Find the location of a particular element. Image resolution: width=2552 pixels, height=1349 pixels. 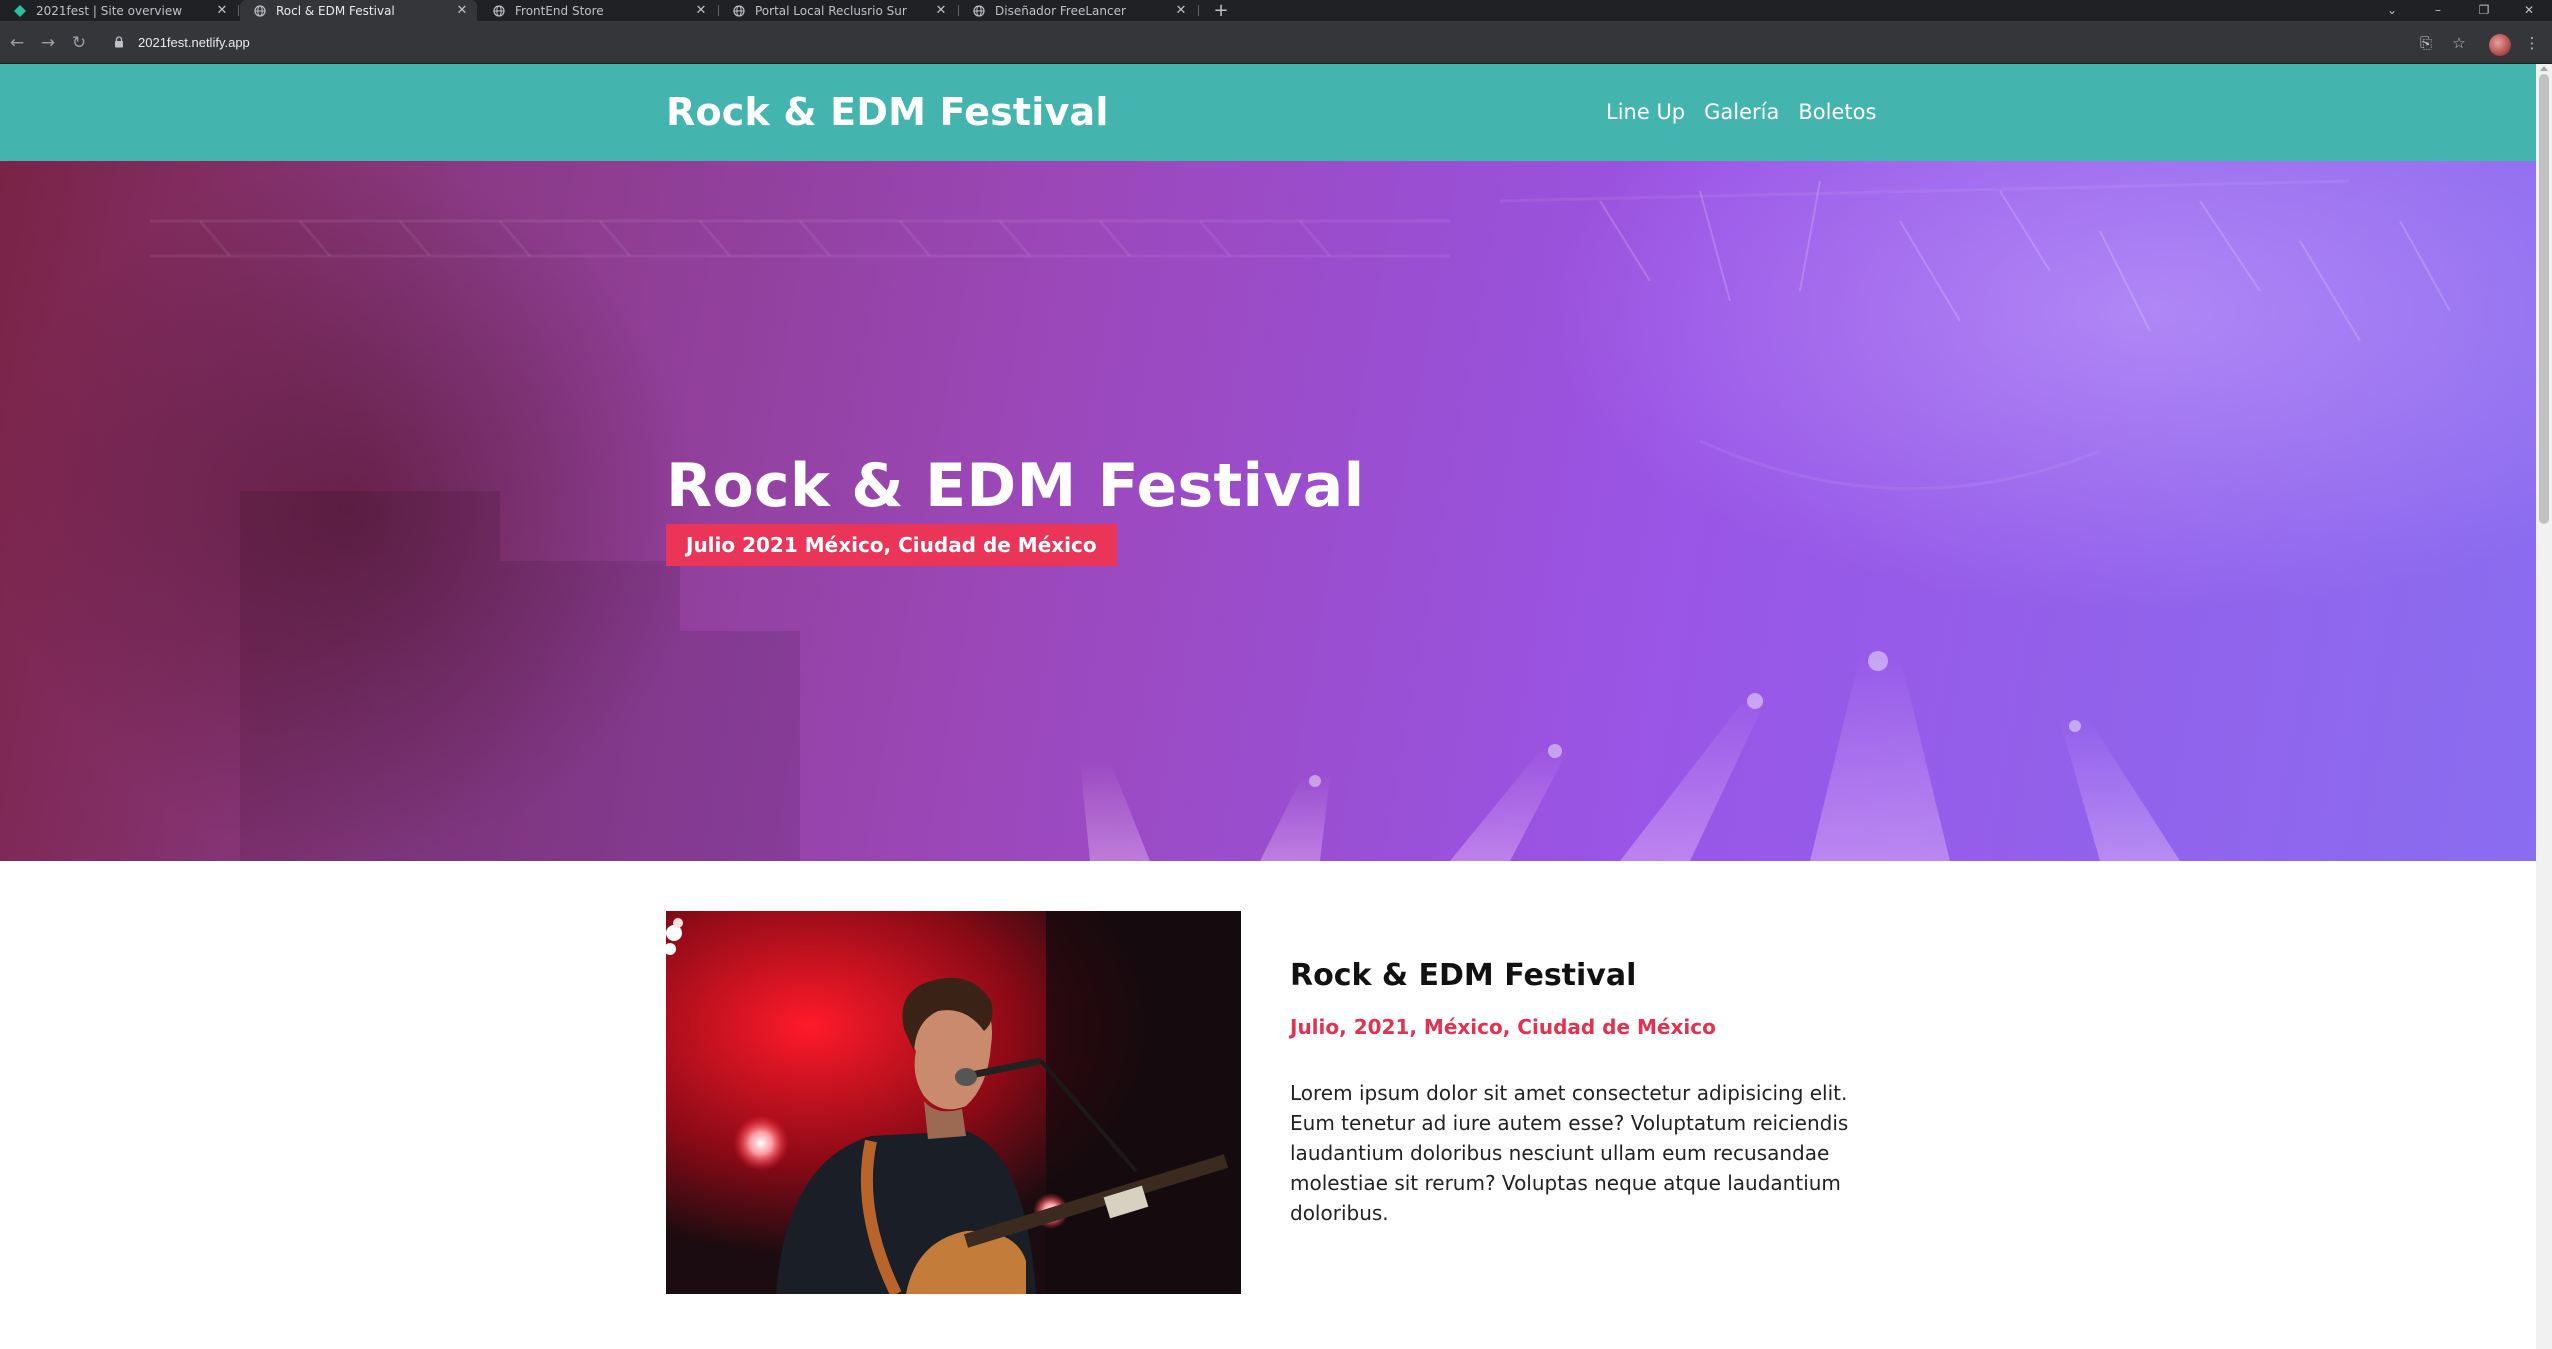

browser-tab: Diseñador FreeLancer ✕ is located at coordinates (1077, 10).